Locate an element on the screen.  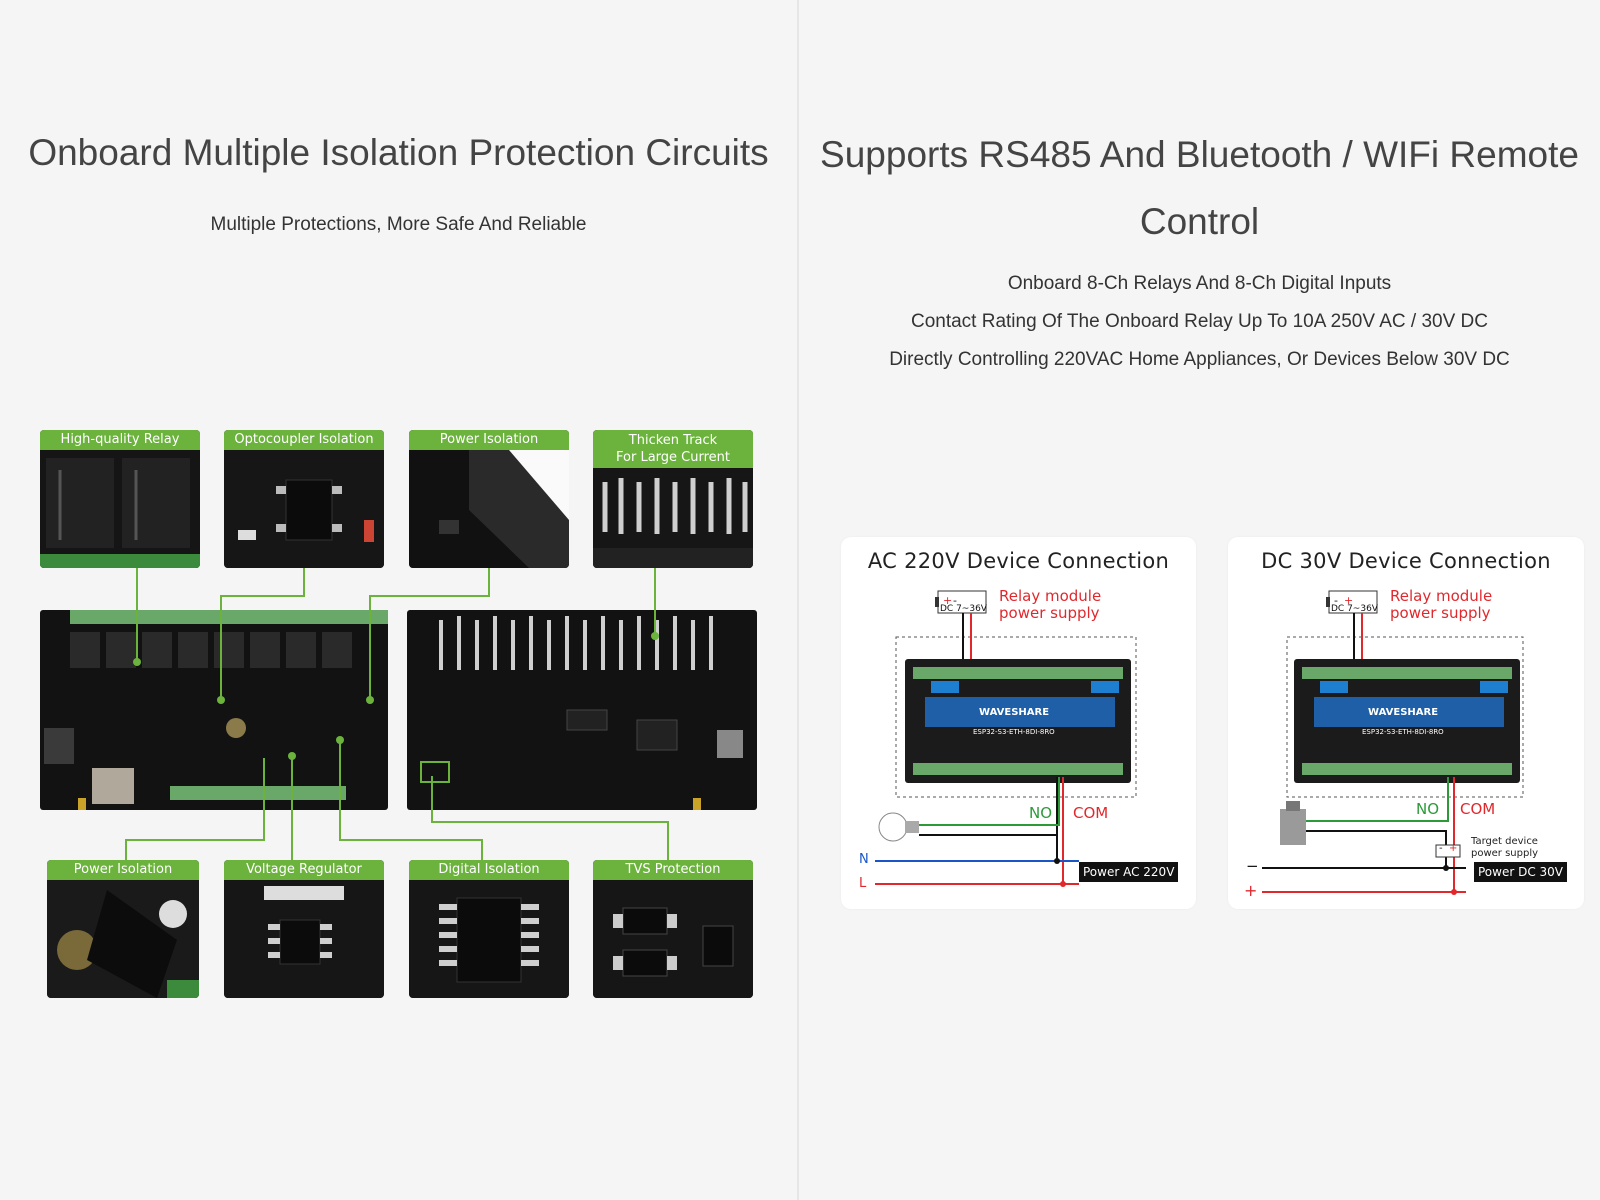
power-isolation-2-image is located at coordinates (123, 939).